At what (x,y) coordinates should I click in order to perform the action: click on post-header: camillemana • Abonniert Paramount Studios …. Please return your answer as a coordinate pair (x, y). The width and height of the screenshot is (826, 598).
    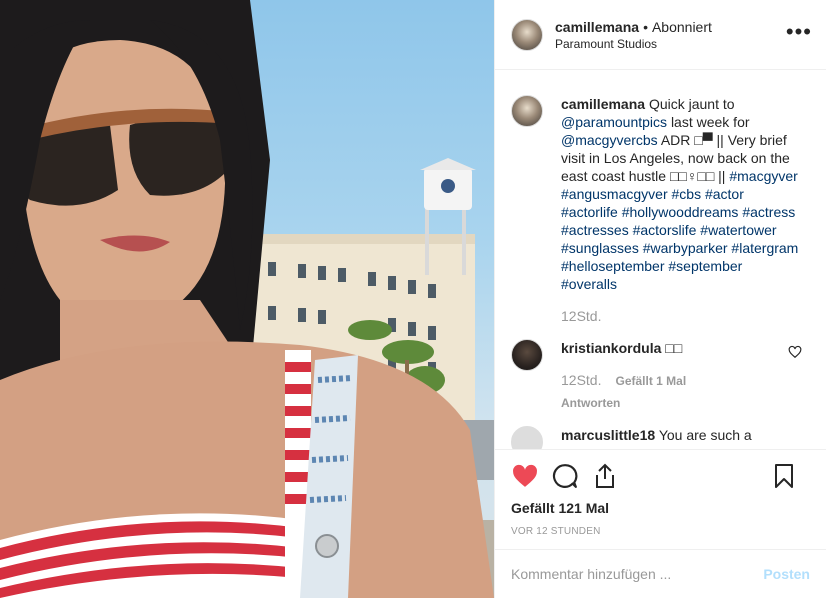
    Looking at the image, I should click on (660, 35).